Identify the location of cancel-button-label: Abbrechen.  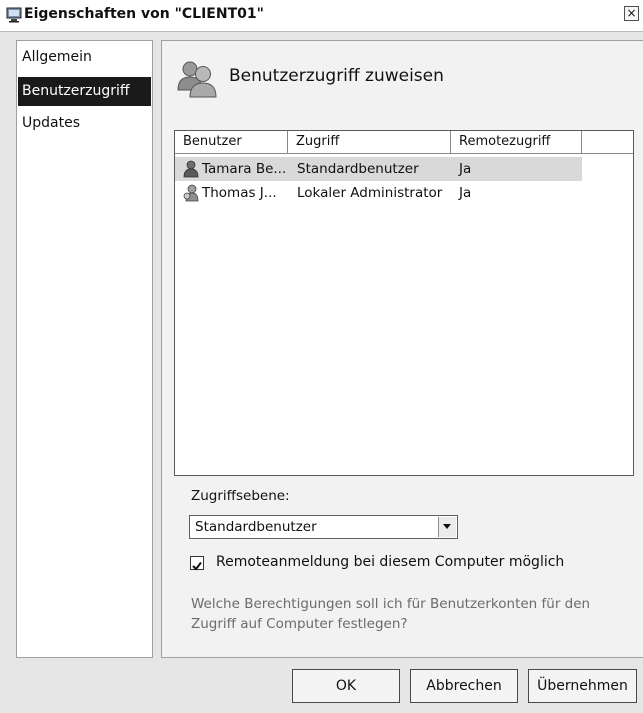
(464, 686).